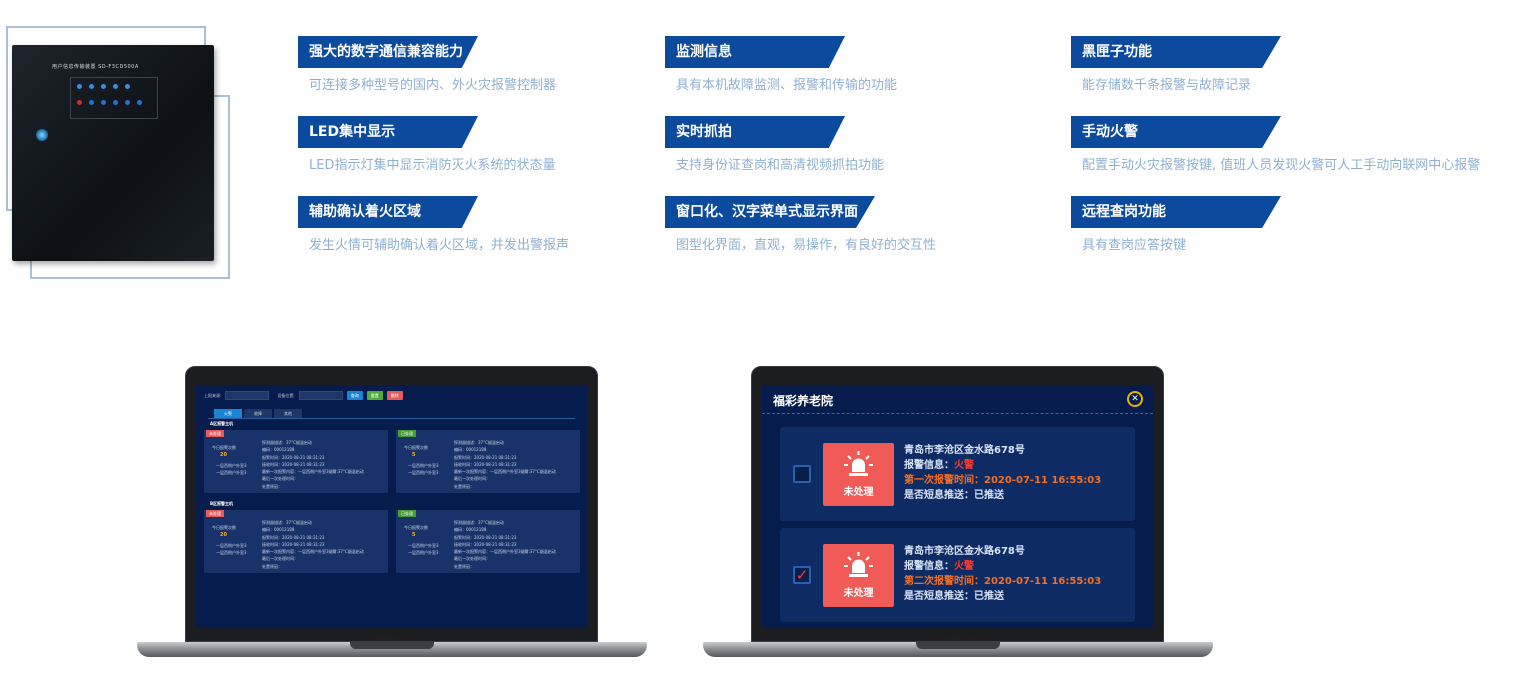  I want to click on source-select, so click(247, 395).